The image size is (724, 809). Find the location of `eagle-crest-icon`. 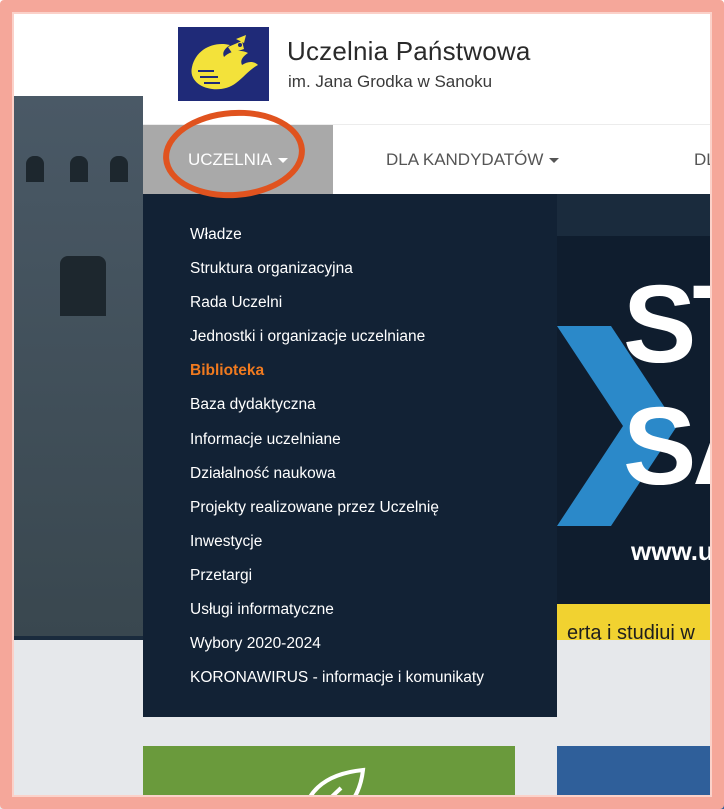

eagle-crest-icon is located at coordinates (224, 62).